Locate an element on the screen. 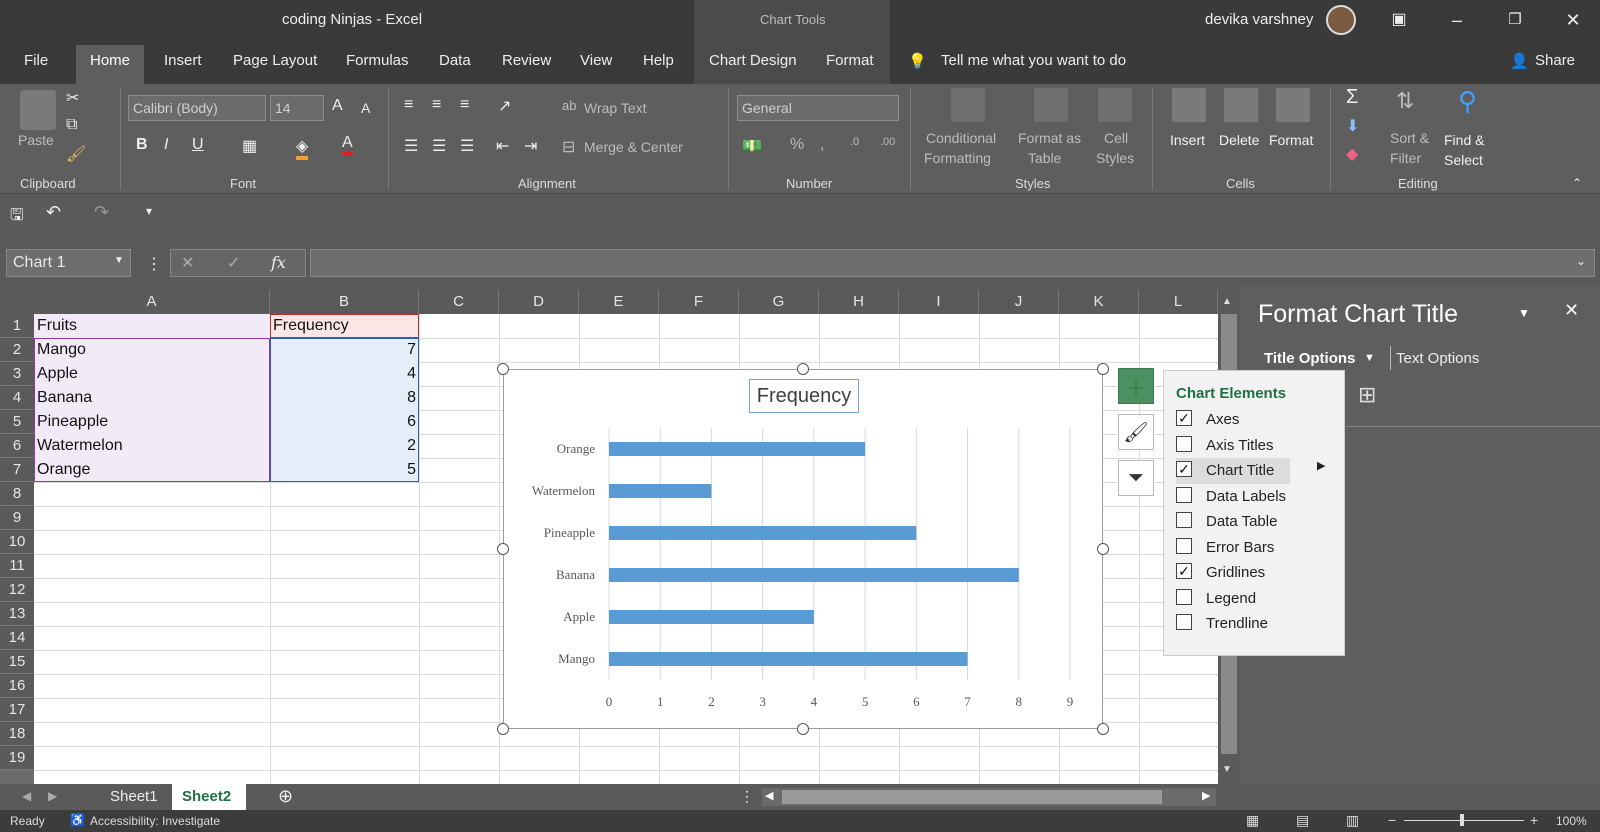  pane-options-dropdown-icon: ▼ is located at coordinates (1524, 313).